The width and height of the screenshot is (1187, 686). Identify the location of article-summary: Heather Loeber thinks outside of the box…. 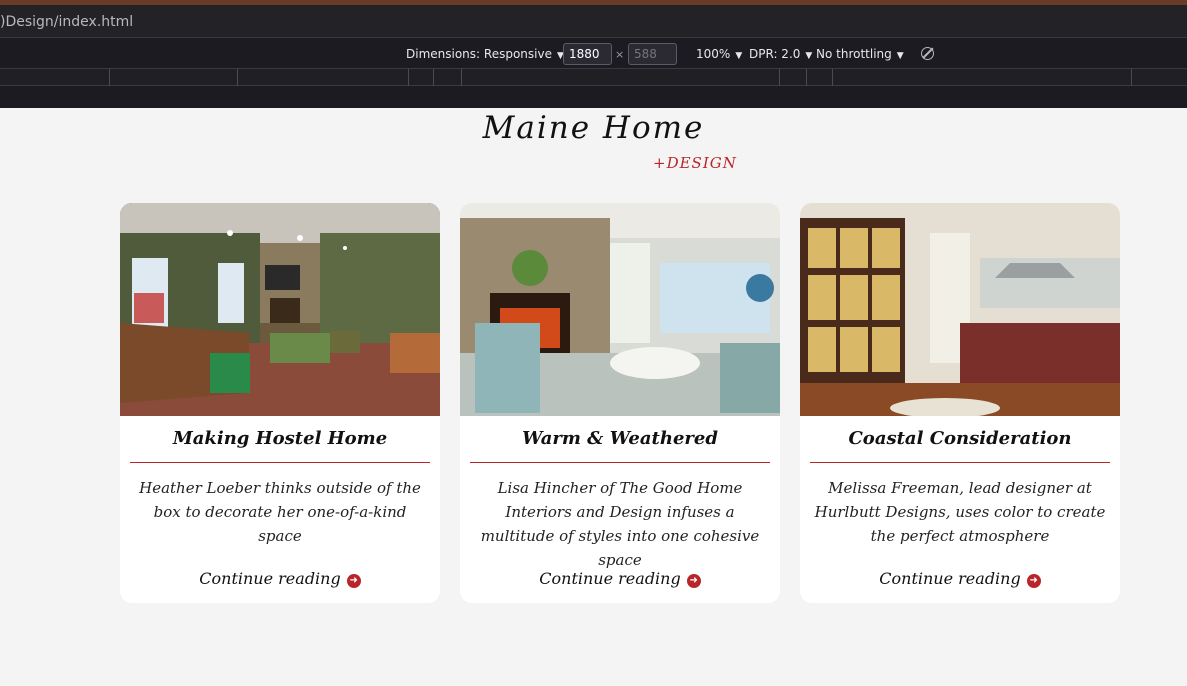
(280, 512).